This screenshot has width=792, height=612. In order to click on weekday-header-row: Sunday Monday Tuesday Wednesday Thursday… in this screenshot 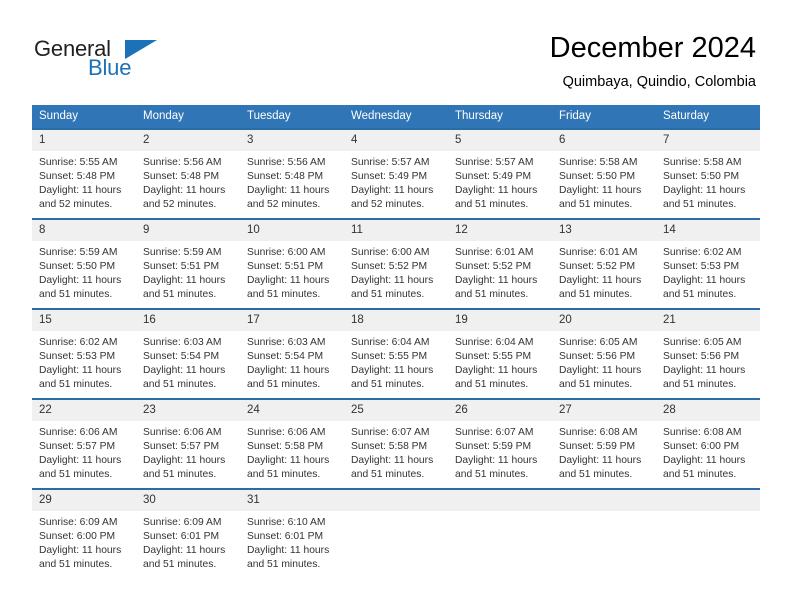, I will do `click(396, 117)`.